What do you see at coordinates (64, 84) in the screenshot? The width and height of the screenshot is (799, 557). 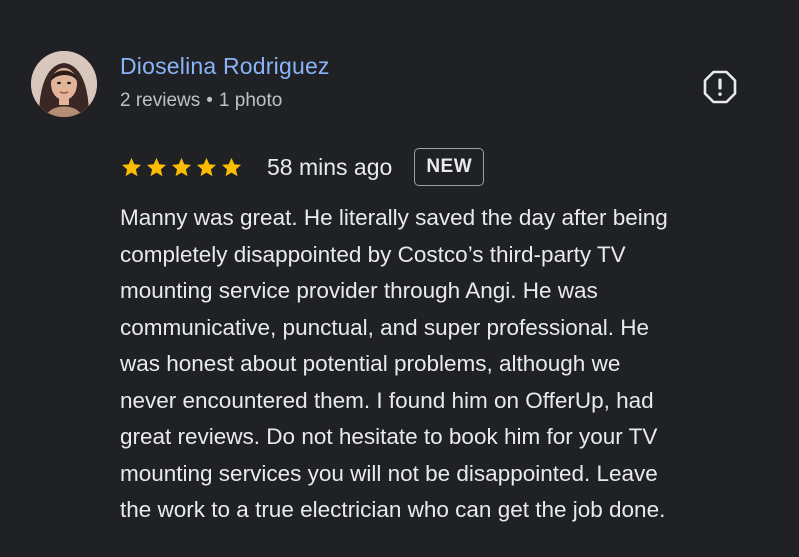 I see `avatar` at bounding box center [64, 84].